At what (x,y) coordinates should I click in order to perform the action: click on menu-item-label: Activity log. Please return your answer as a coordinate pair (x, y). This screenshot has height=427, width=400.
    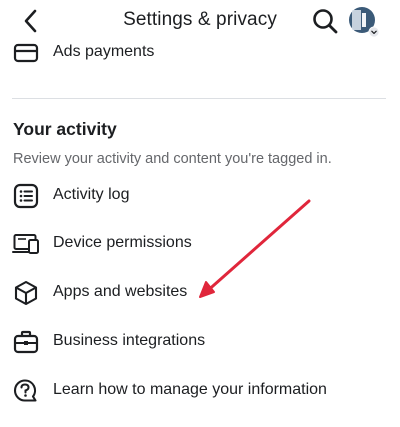
    Looking at the image, I should click on (91, 194).